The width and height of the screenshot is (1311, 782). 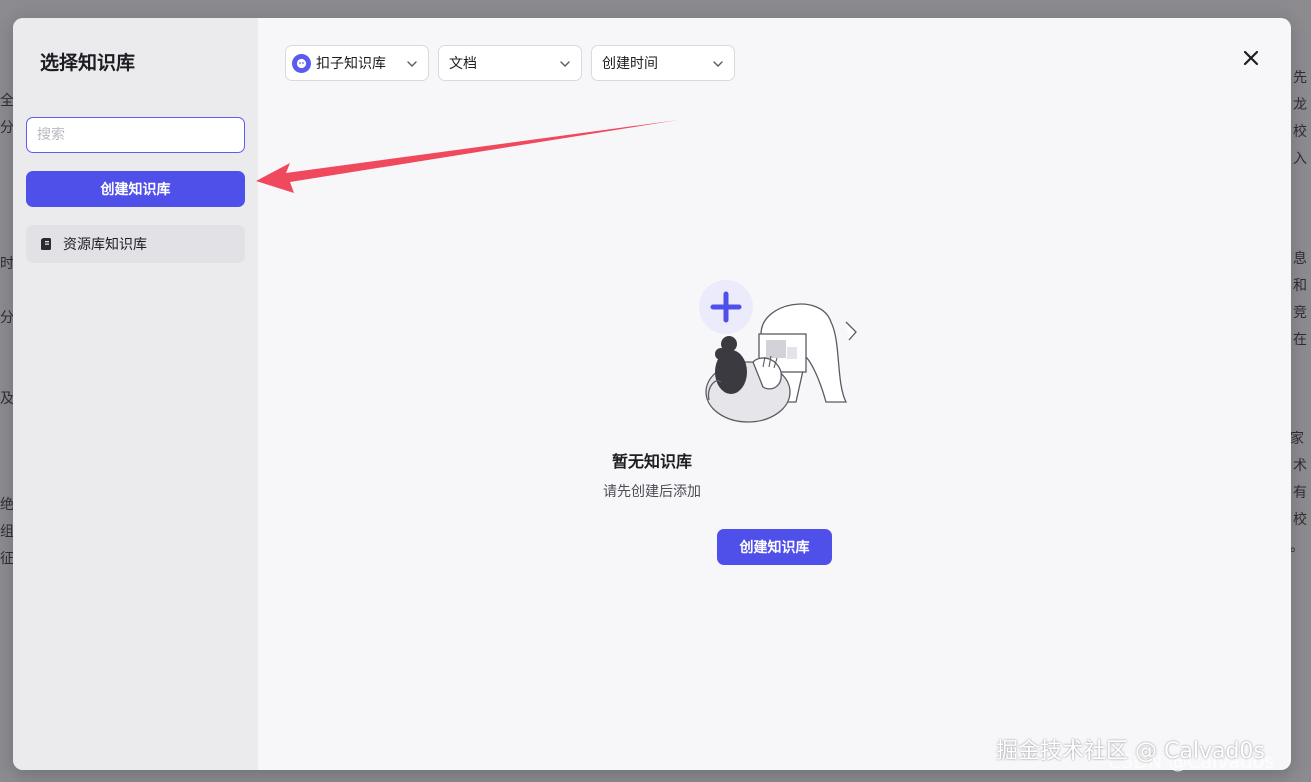 I want to click on bg-text: 绝, so click(x=7, y=505).